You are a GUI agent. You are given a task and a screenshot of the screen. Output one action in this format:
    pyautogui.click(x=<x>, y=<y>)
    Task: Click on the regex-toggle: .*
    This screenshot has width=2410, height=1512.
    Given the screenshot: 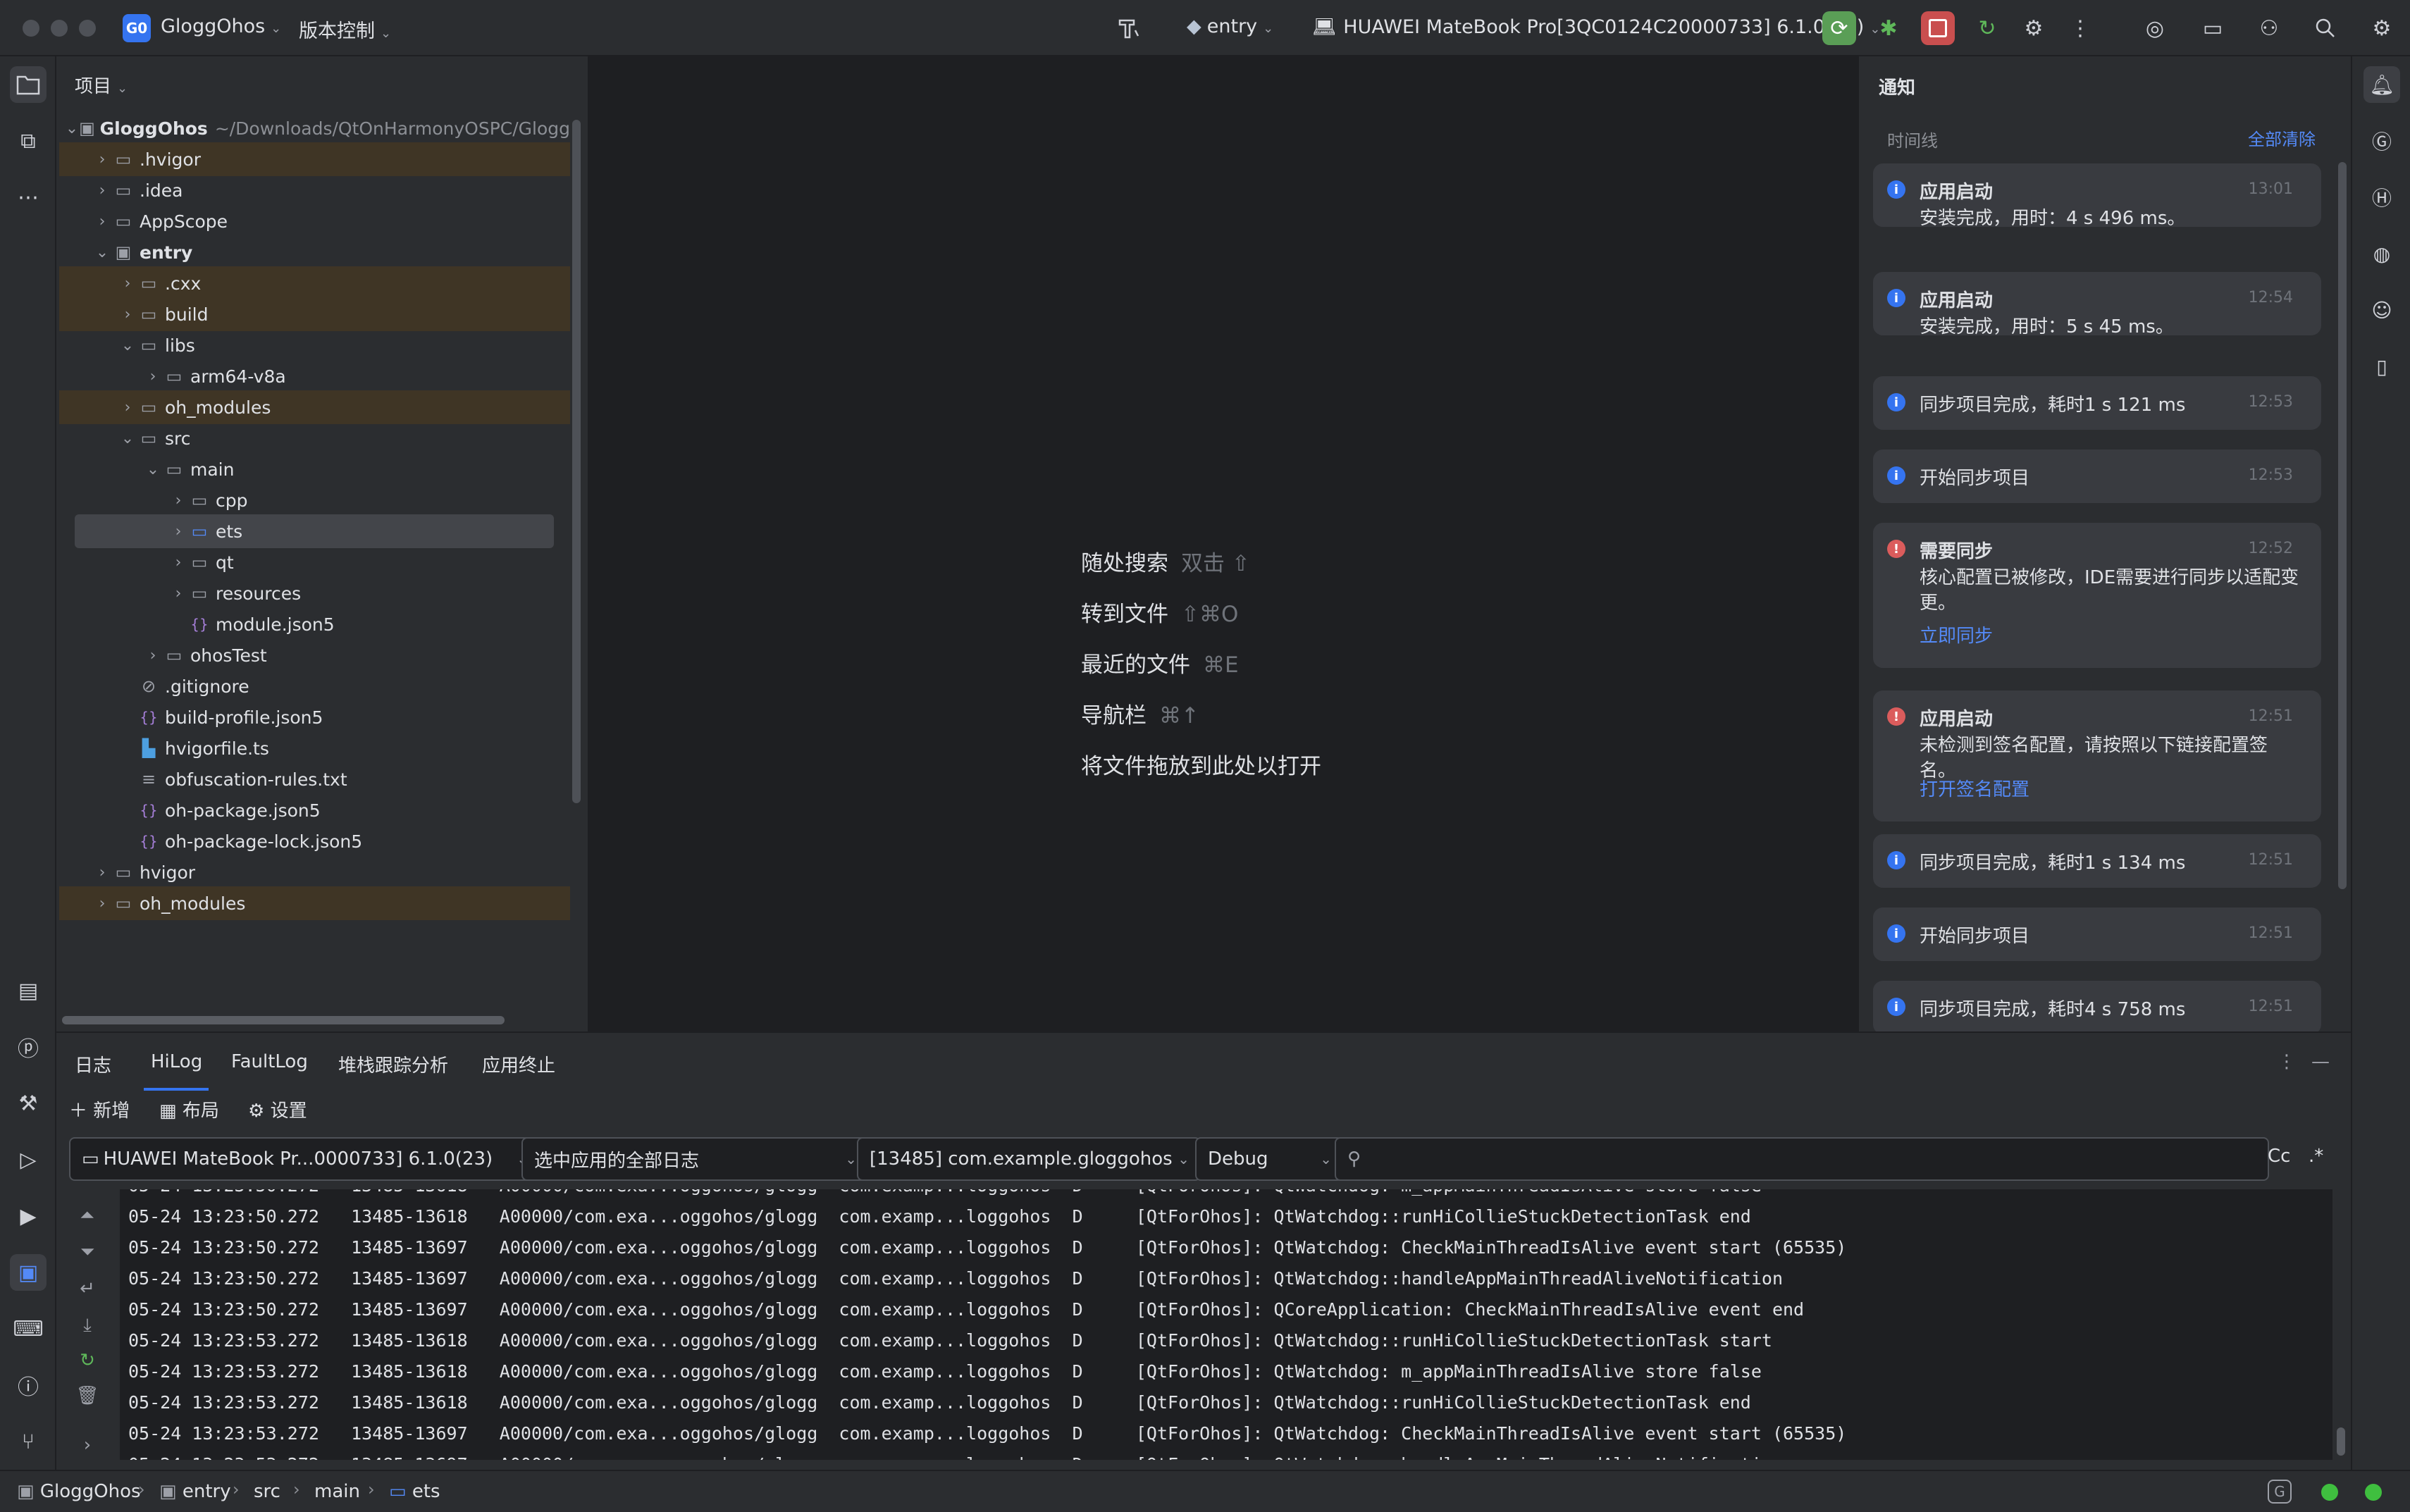 What is the action you would take?
    pyautogui.click(x=2316, y=1156)
    